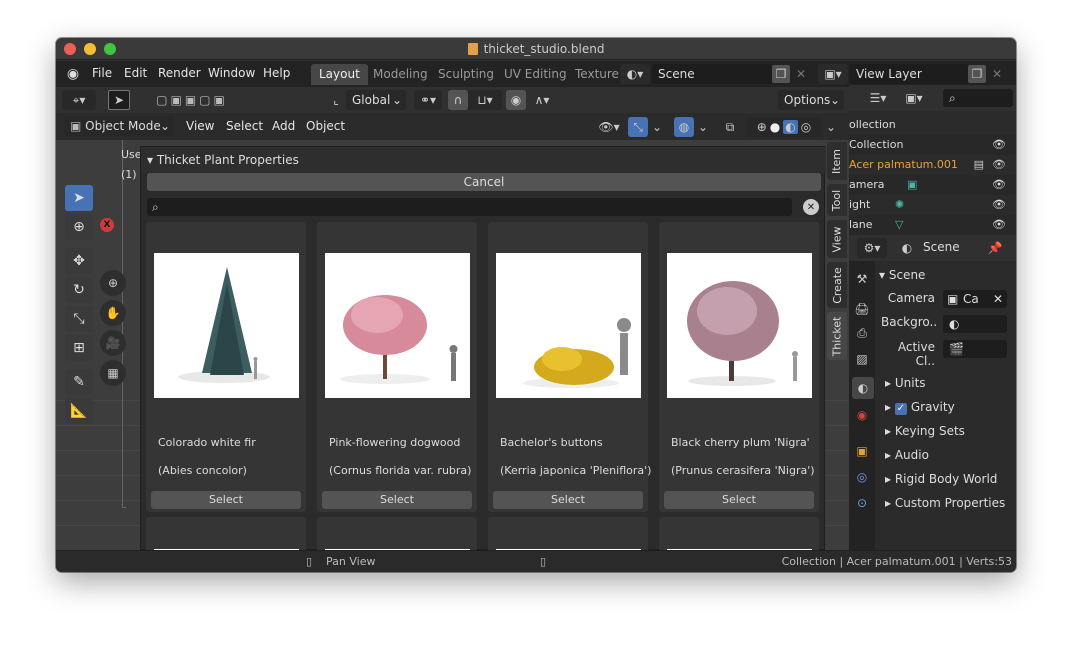 The width and height of the screenshot is (1072, 646). I want to click on cancel-button: Cancel, so click(484, 182).